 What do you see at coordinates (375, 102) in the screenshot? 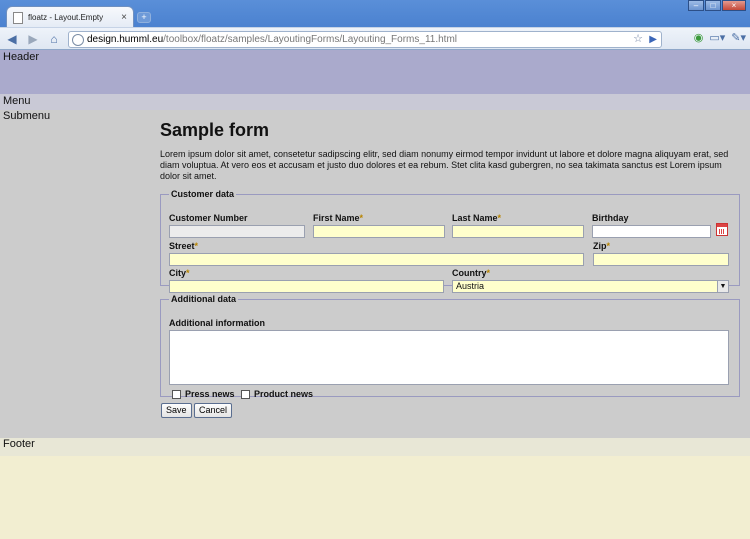
I see `page-menu: Menu` at bounding box center [375, 102].